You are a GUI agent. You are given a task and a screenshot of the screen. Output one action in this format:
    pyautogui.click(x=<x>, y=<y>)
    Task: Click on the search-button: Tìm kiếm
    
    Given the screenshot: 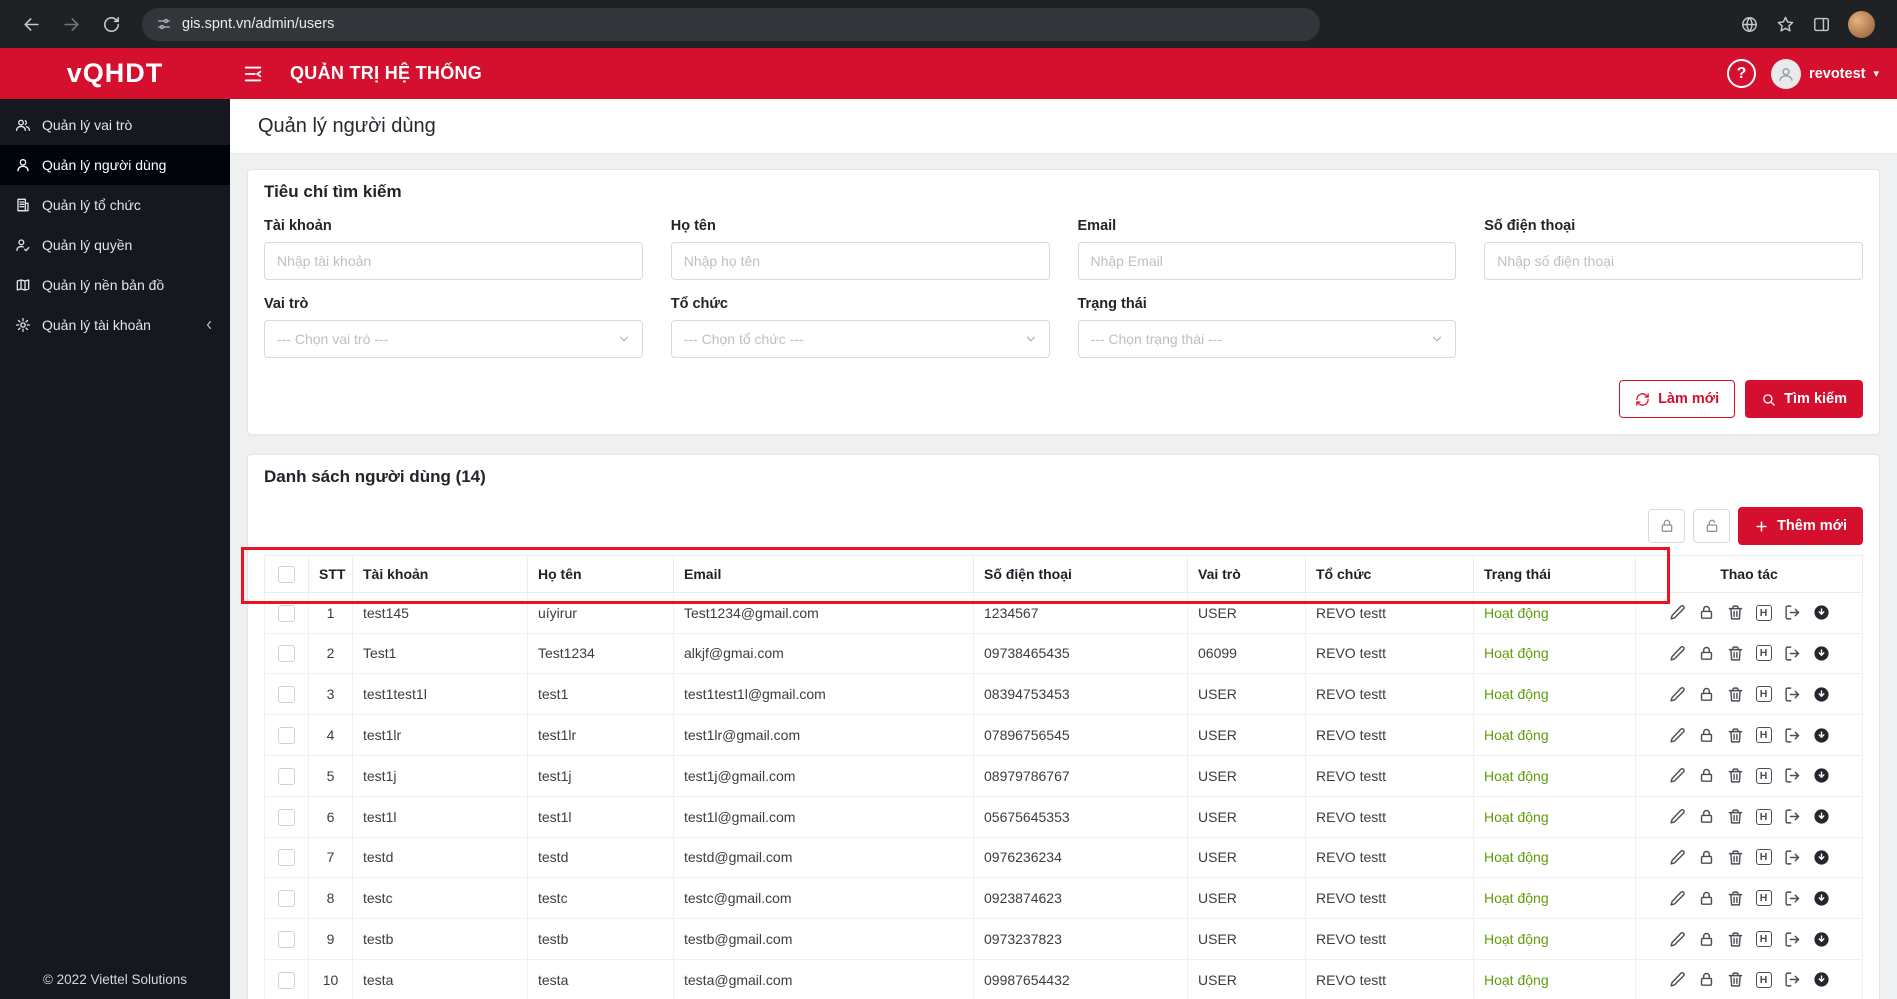 What is the action you would take?
    pyautogui.click(x=1804, y=399)
    